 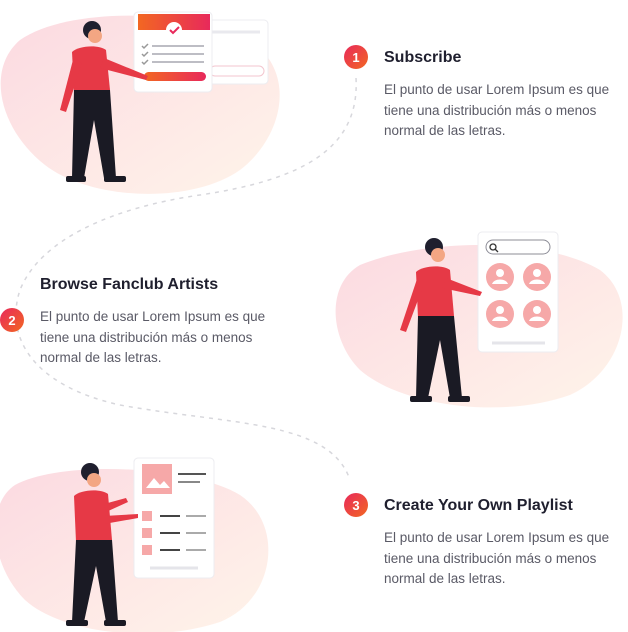 What do you see at coordinates (423, 57) in the screenshot?
I see `step-title: Subscribe` at bounding box center [423, 57].